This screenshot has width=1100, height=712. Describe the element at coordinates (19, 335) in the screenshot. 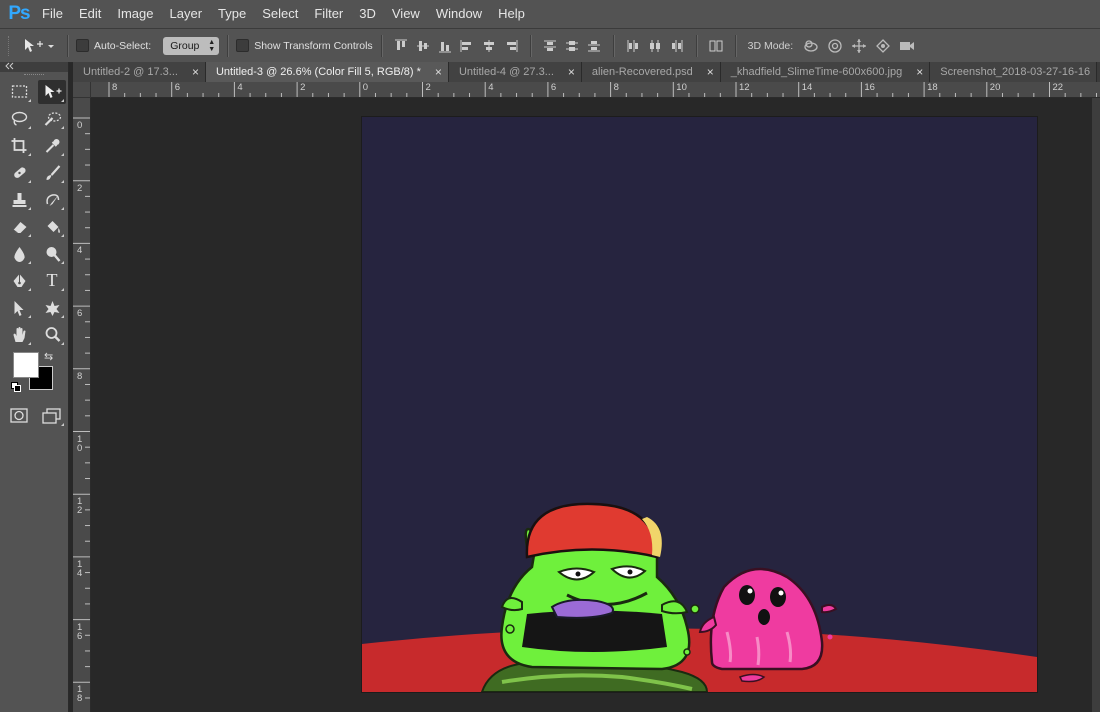

I see `hand-tool` at that location.